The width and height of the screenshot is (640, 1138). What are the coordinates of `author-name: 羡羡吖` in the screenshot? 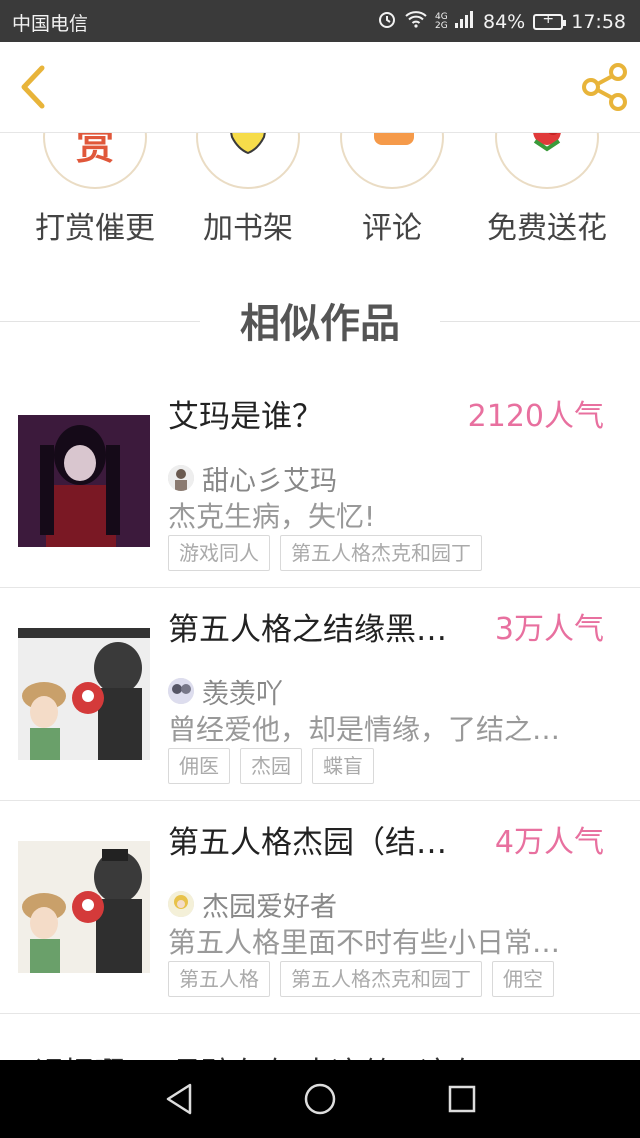 It's located at (242, 694).